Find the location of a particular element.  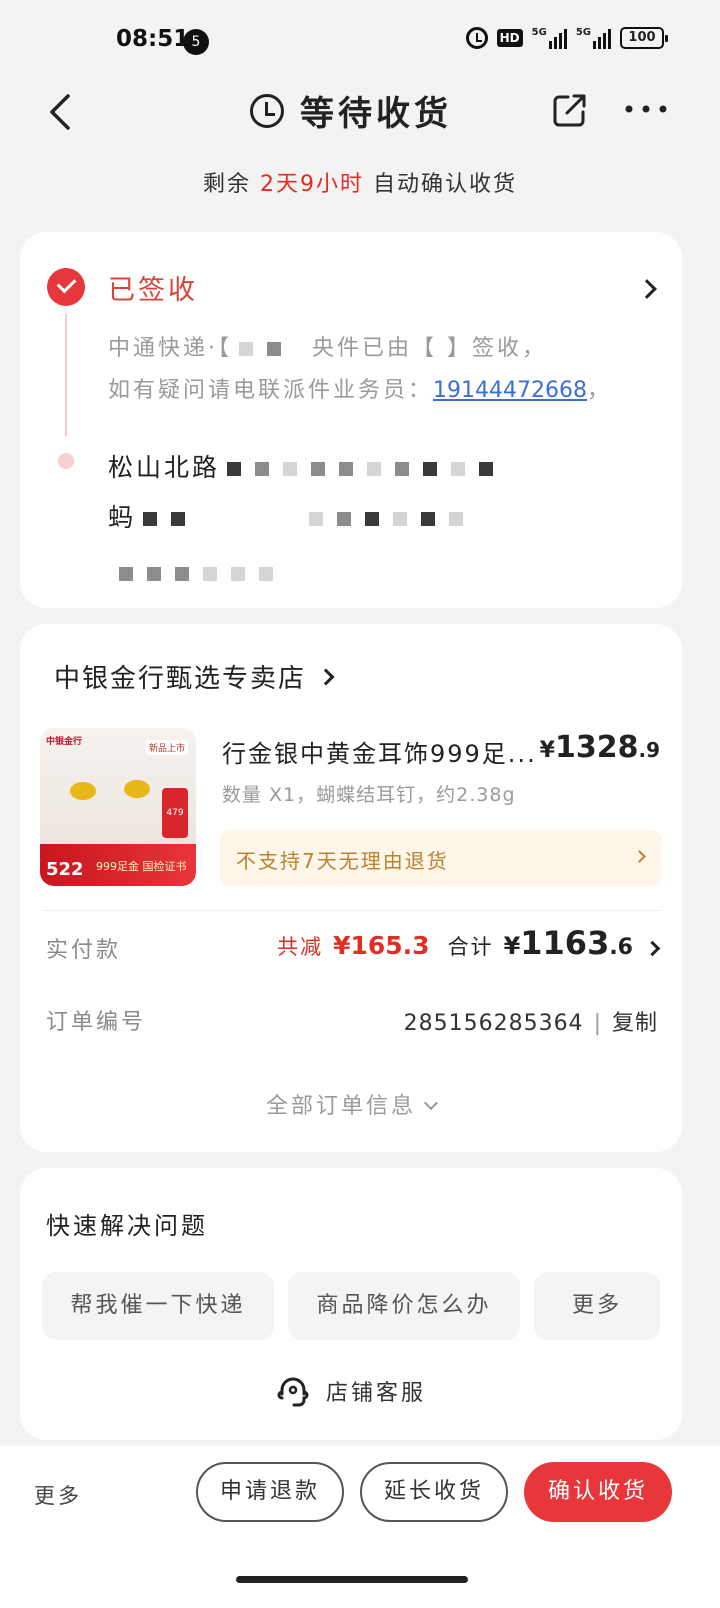

page-title: 等待收货 is located at coordinates (376, 114).